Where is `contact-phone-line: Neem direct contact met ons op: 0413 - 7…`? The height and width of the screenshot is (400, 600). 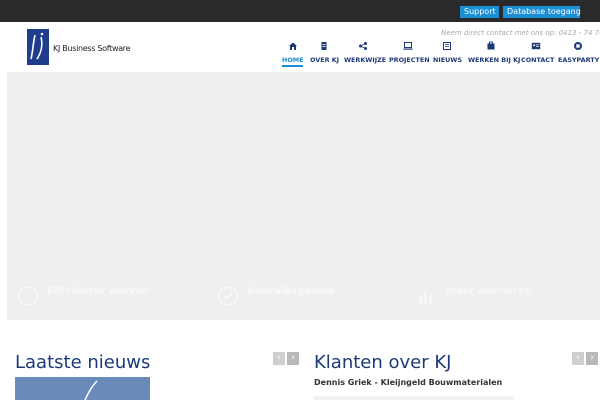
contact-phone-line: Neem direct contact met ons op: 0413 - 7… is located at coordinates (520, 33).